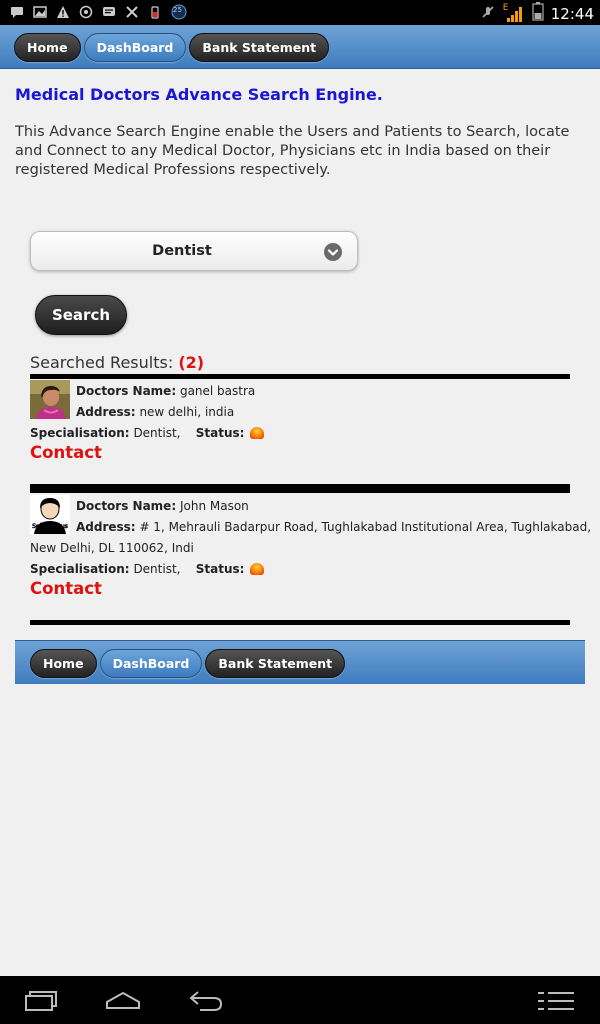 This screenshot has height=1024, width=600. What do you see at coordinates (17, 11) in the screenshot?
I see `message-icon` at bounding box center [17, 11].